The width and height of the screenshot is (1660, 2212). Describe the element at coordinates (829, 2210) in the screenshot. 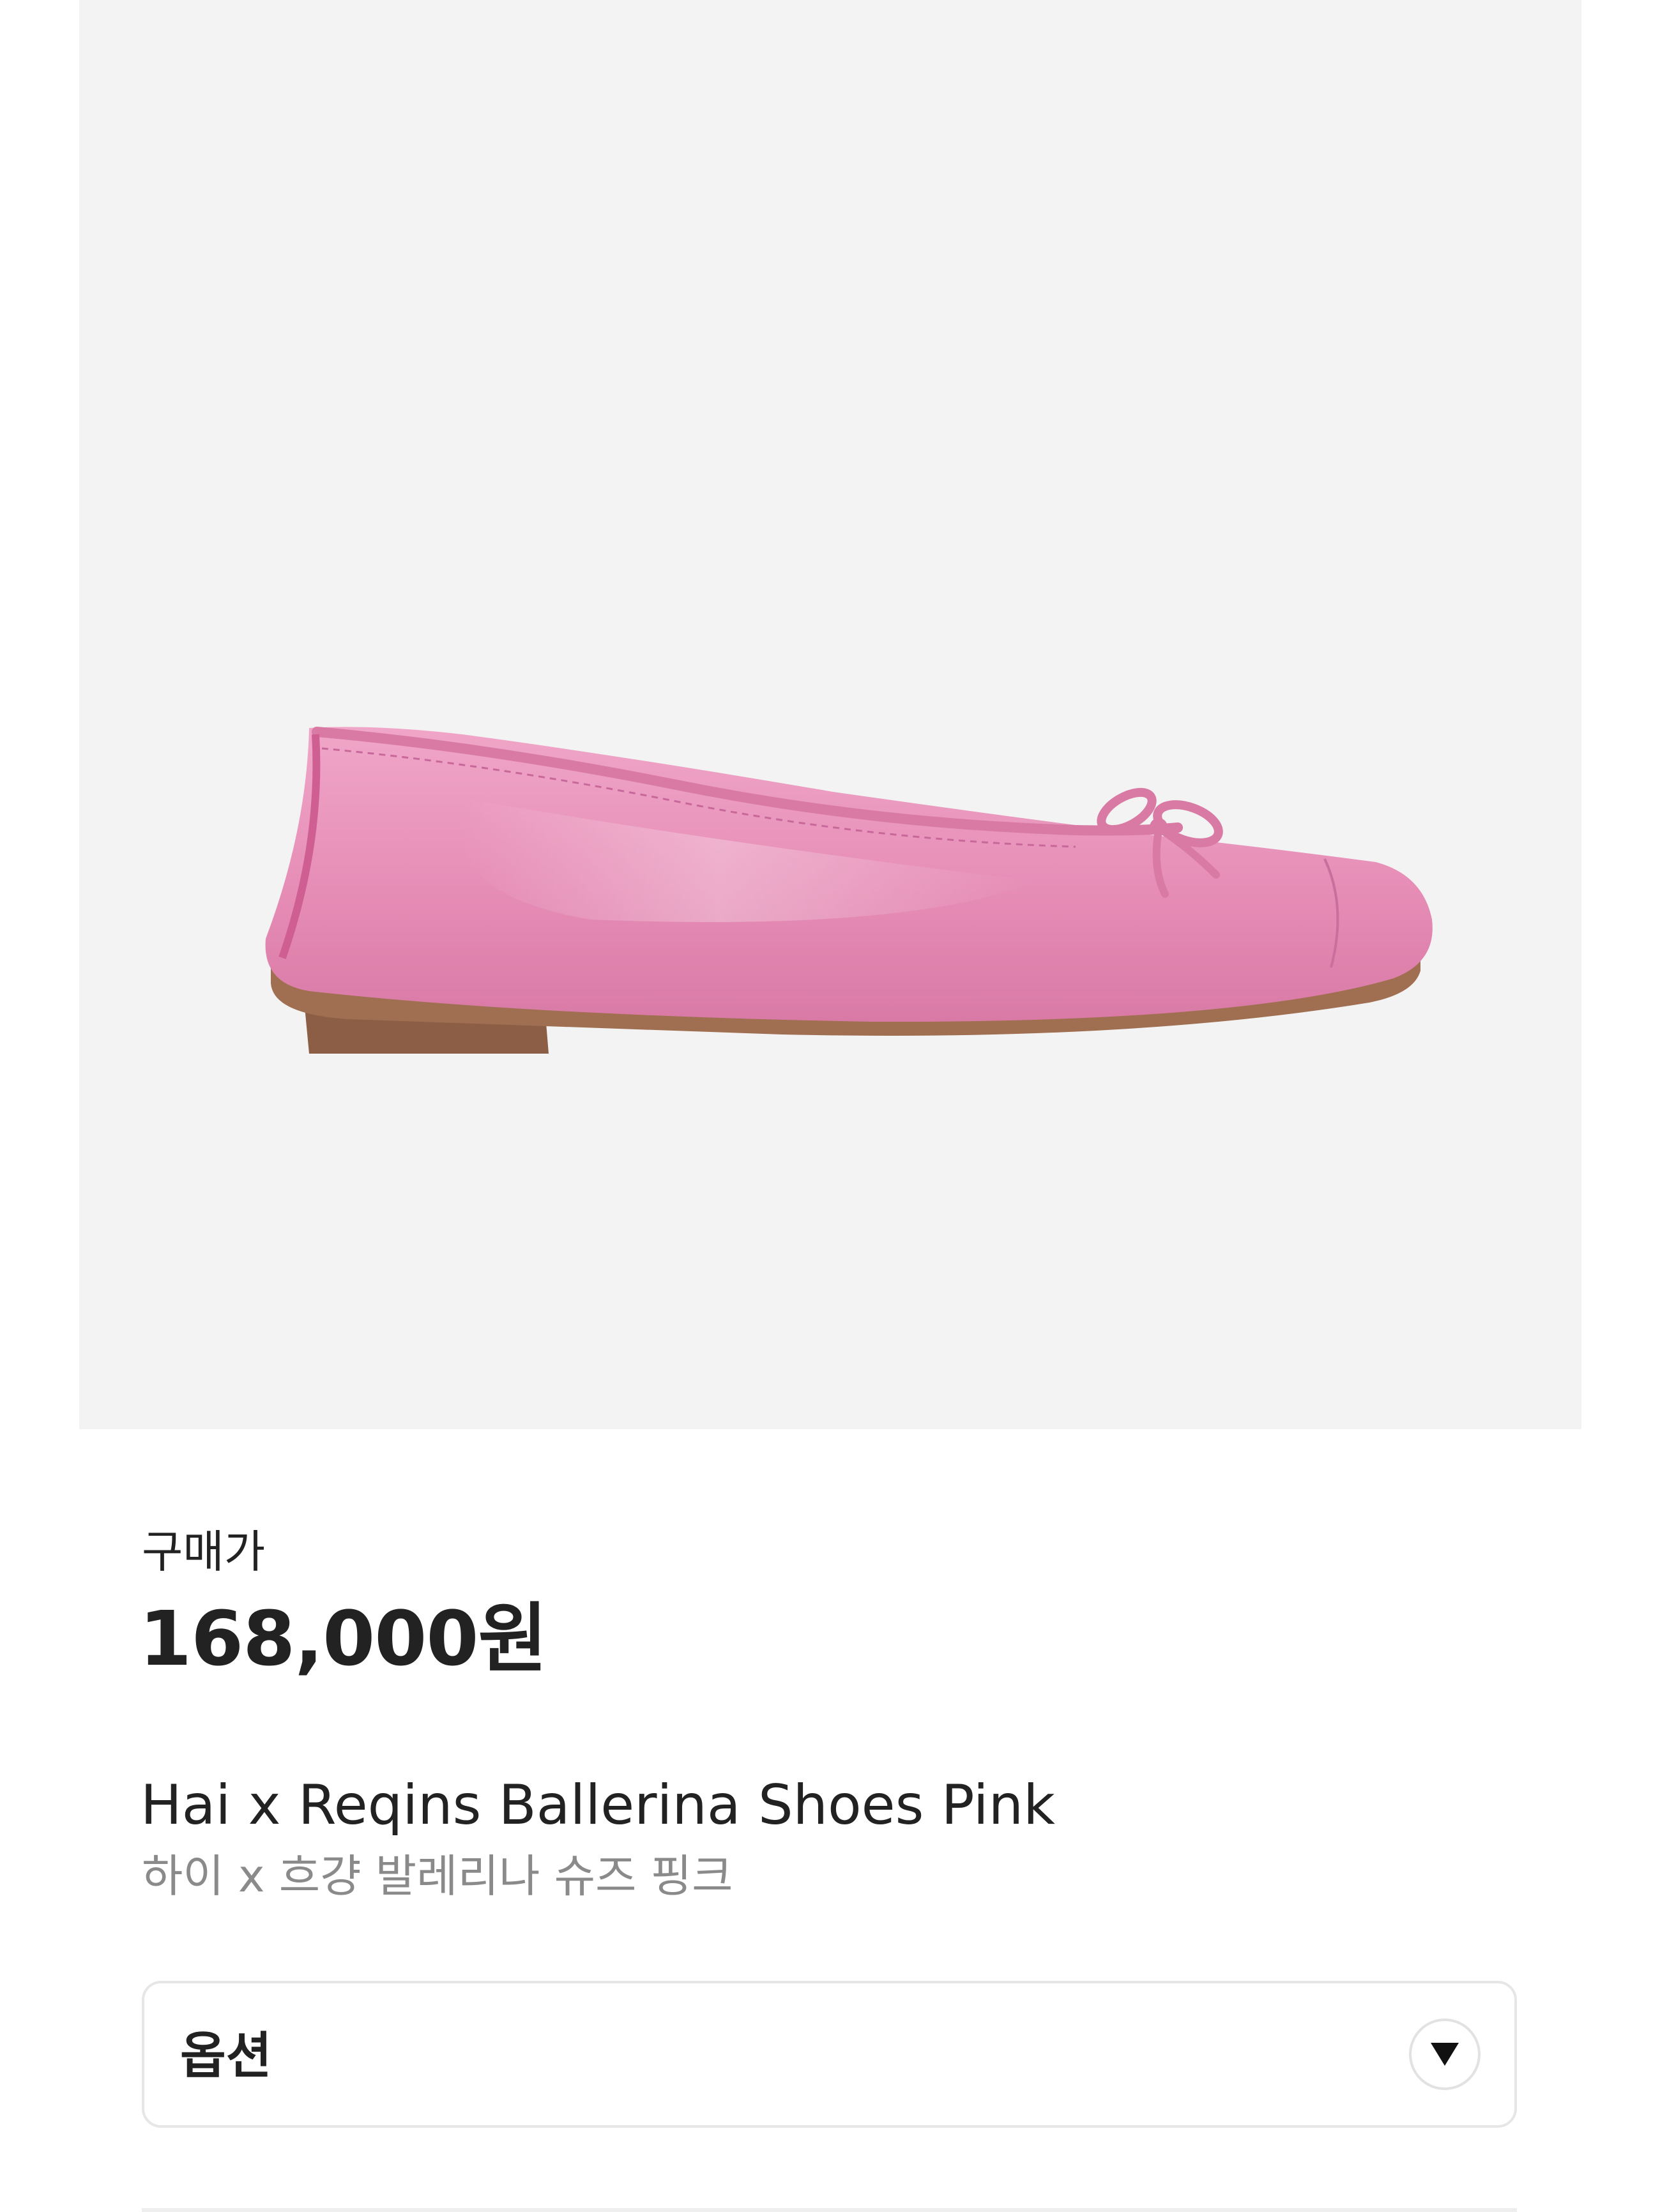

I see `section-divider` at that location.